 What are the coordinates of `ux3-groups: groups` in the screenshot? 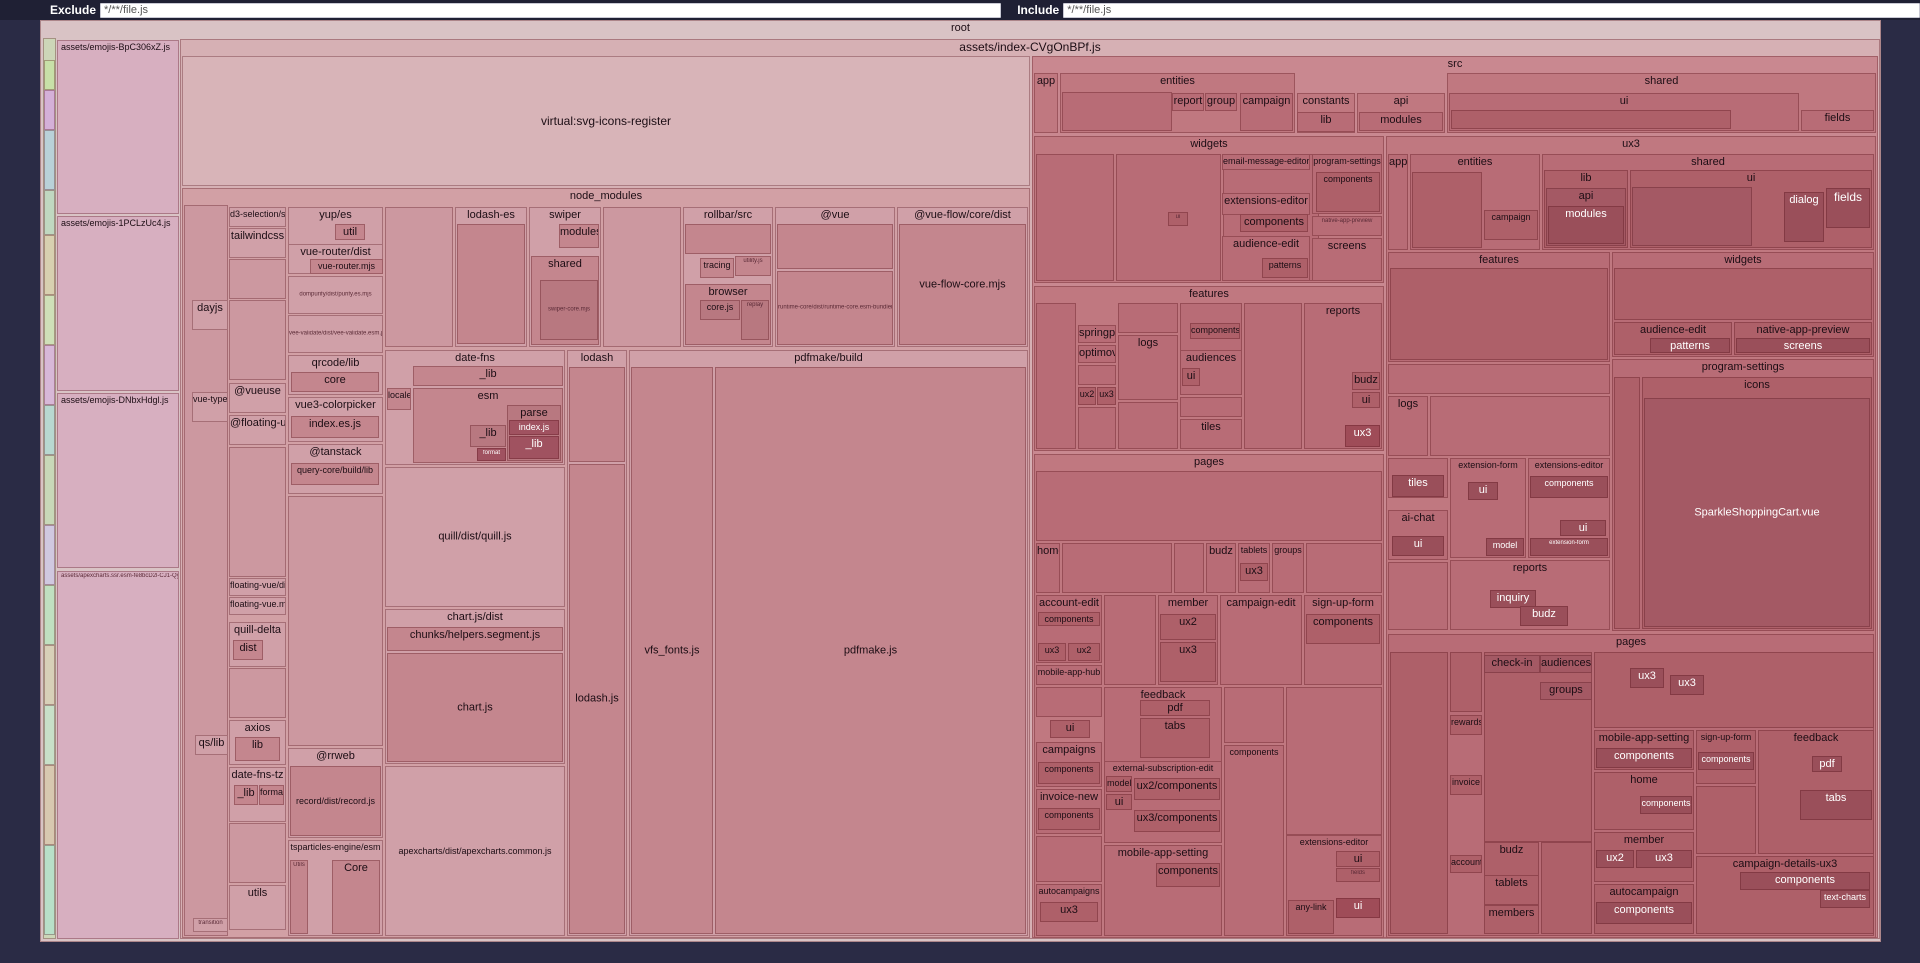 It's located at (1566, 691).